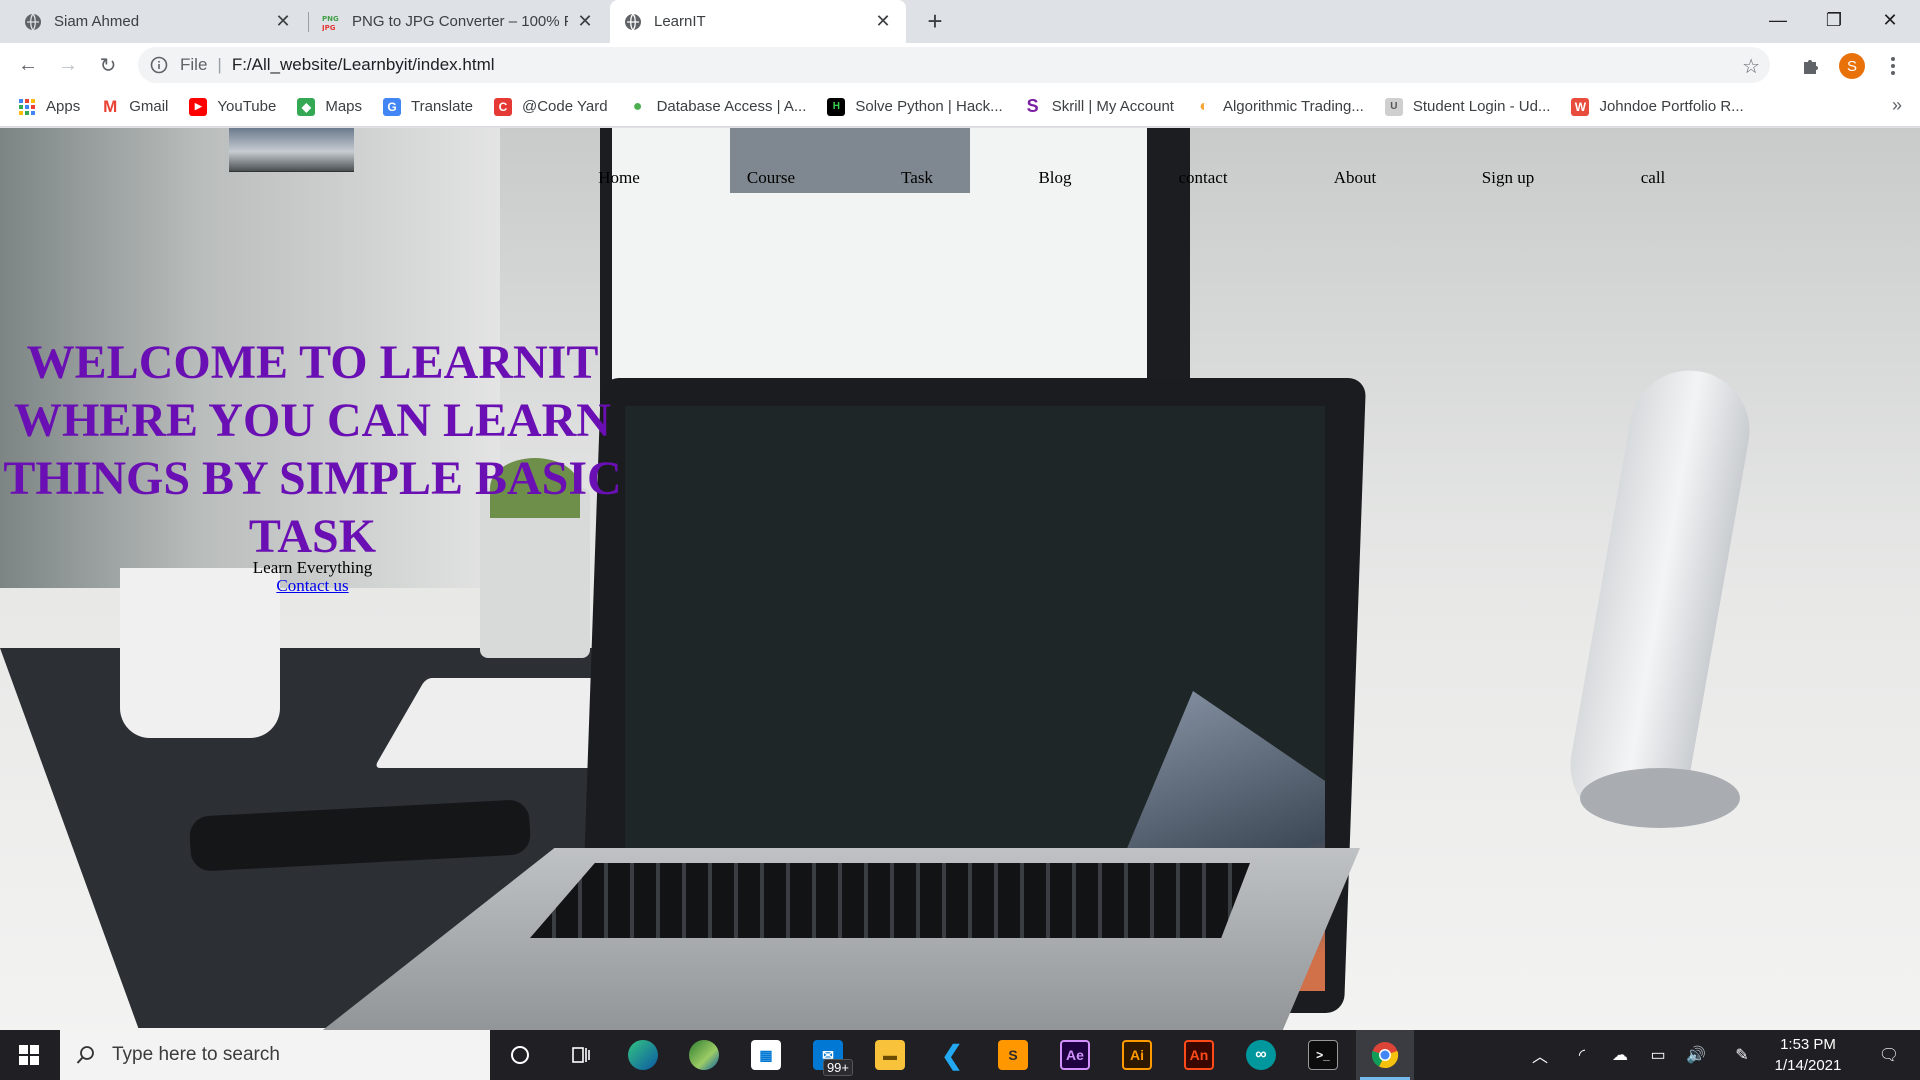 The height and width of the screenshot is (1080, 1920). What do you see at coordinates (952, 1055) in the screenshot?
I see `vscode-icon: ❮` at bounding box center [952, 1055].